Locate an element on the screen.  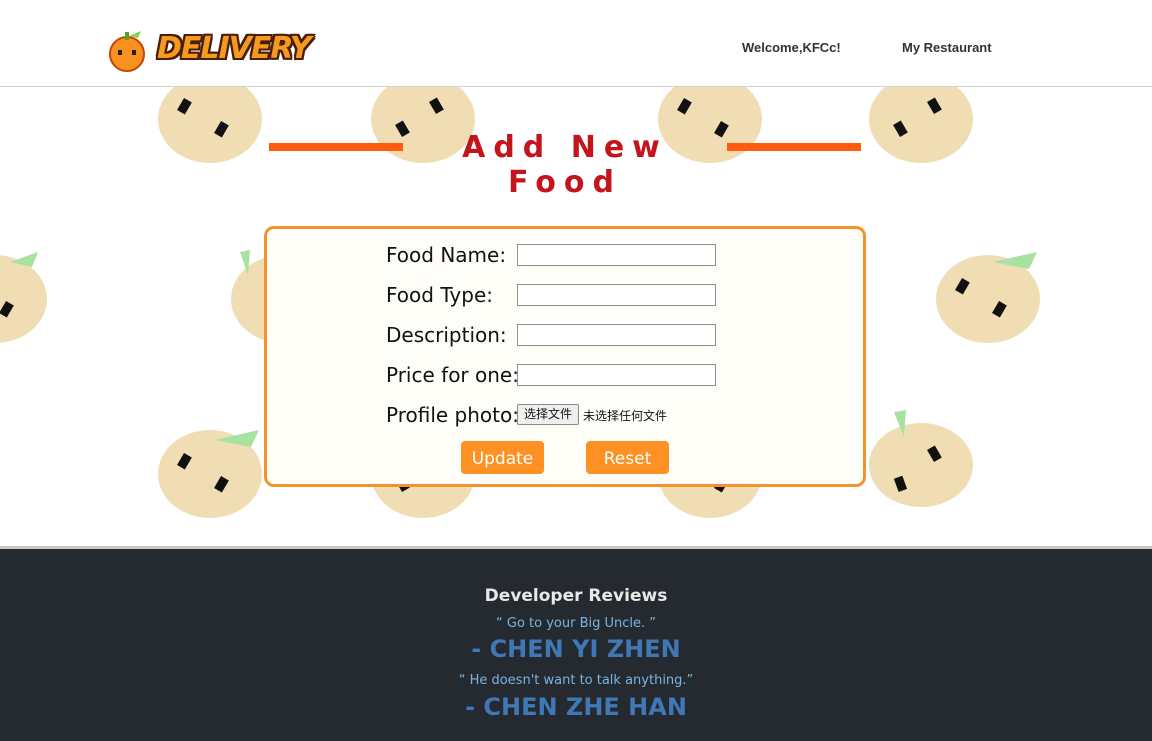
logo-wordmark: DELIVERY is located at coordinates (234, 48).